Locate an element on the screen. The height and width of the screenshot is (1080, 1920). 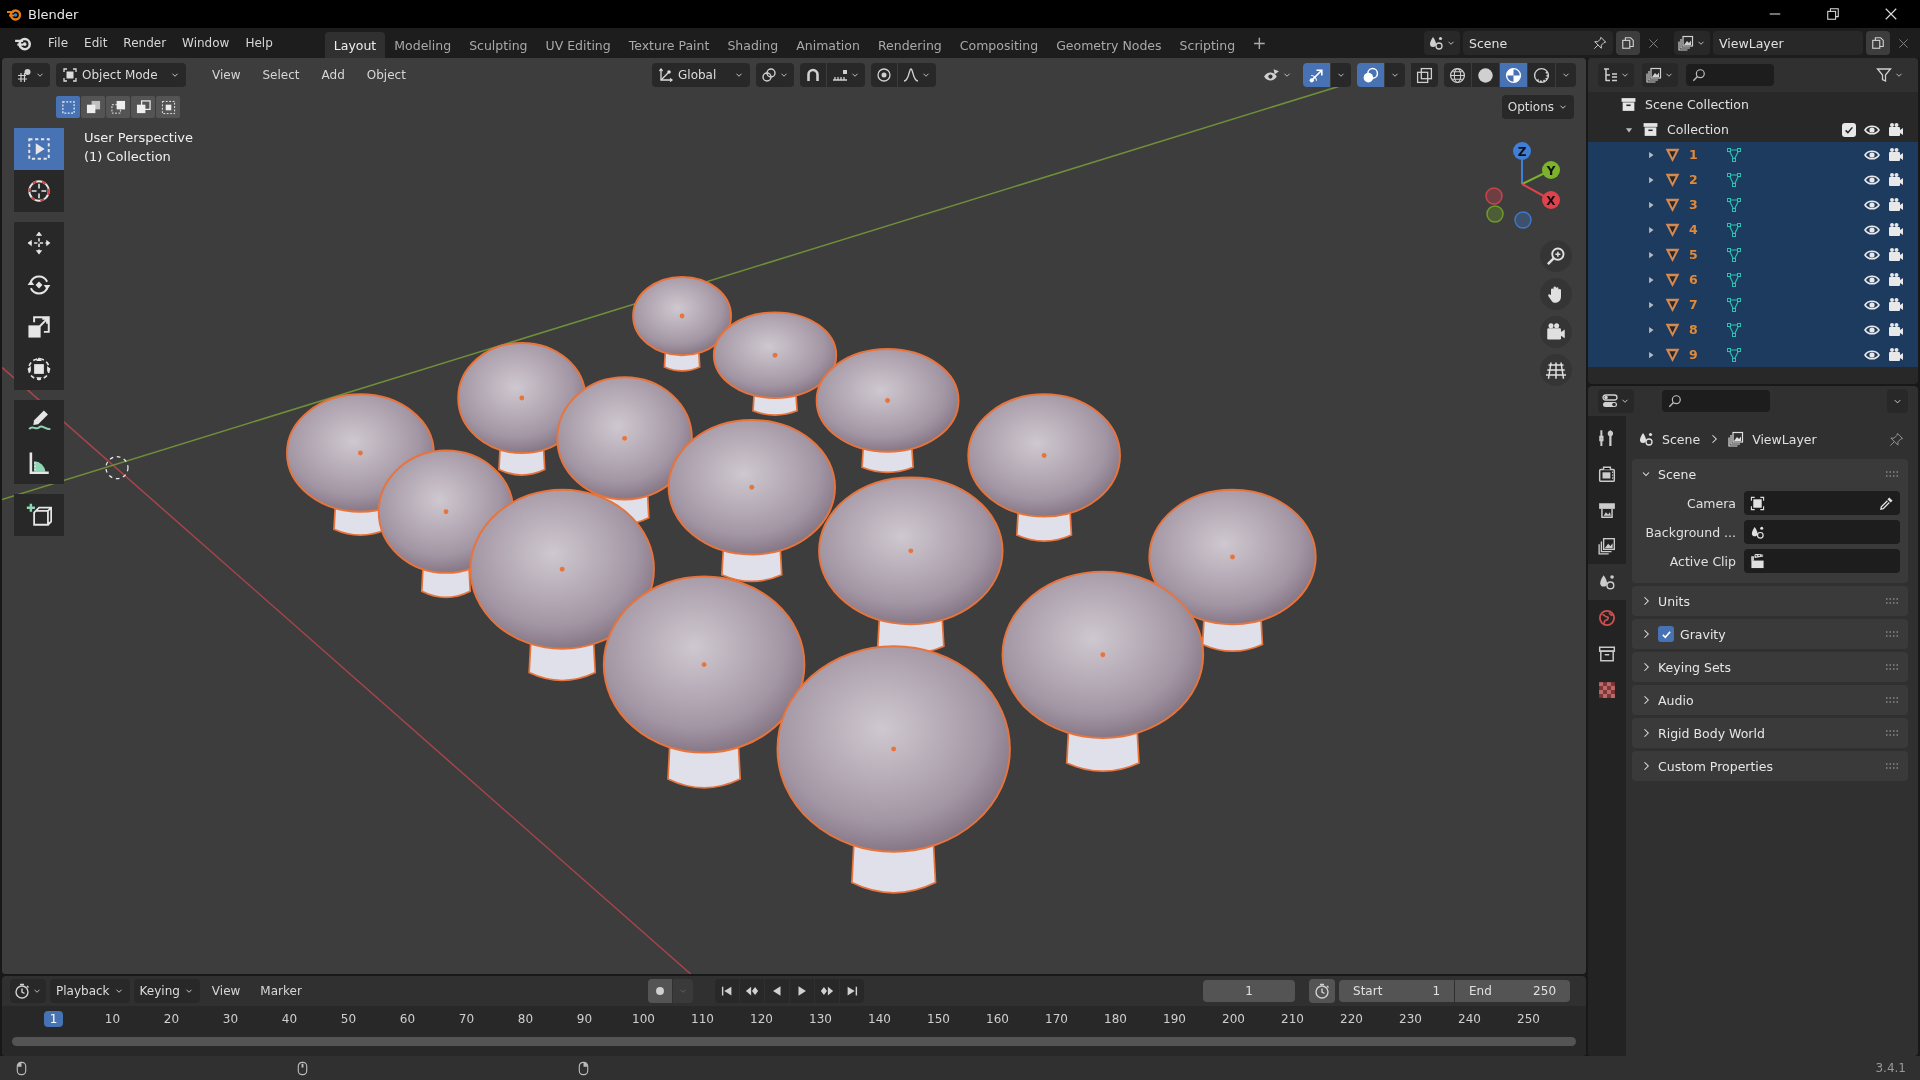
panel-title: Custom Properties is located at coordinates (1716, 766).